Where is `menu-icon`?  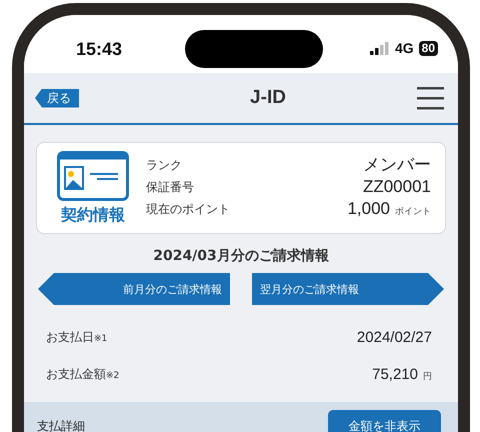
menu-icon is located at coordinates (430, 98).